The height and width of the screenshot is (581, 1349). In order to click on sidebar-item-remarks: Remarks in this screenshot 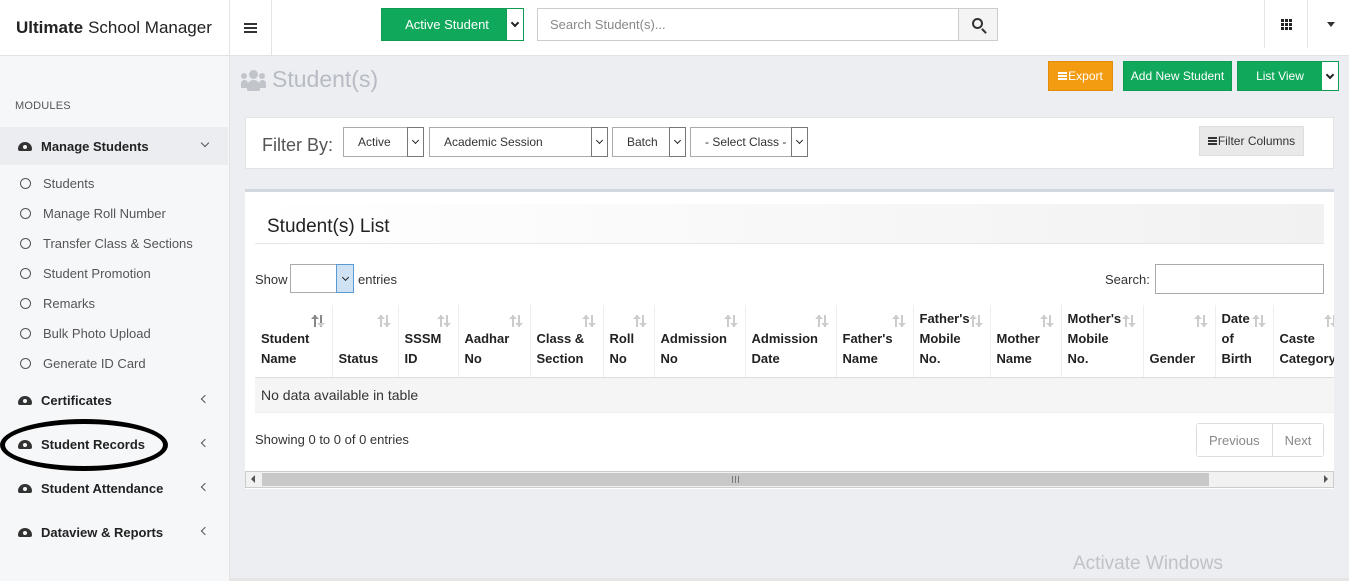, I will do `click(114, 303)`.